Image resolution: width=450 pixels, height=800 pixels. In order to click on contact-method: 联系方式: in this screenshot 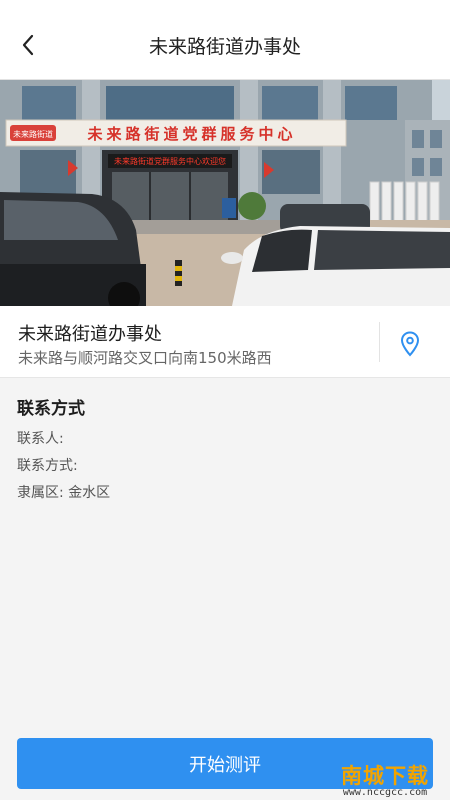, I will do `click(47, 466)`.